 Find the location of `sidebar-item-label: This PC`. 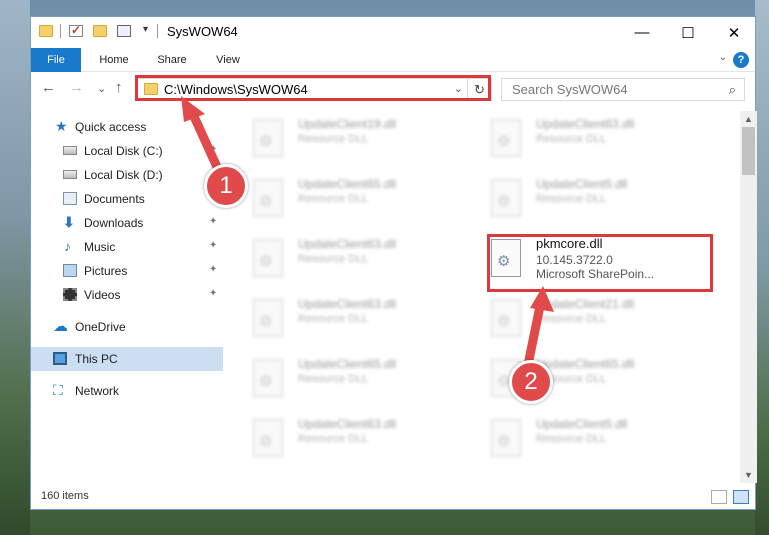

sidebar-item-label: This PC is located at coordinates (96, 359).